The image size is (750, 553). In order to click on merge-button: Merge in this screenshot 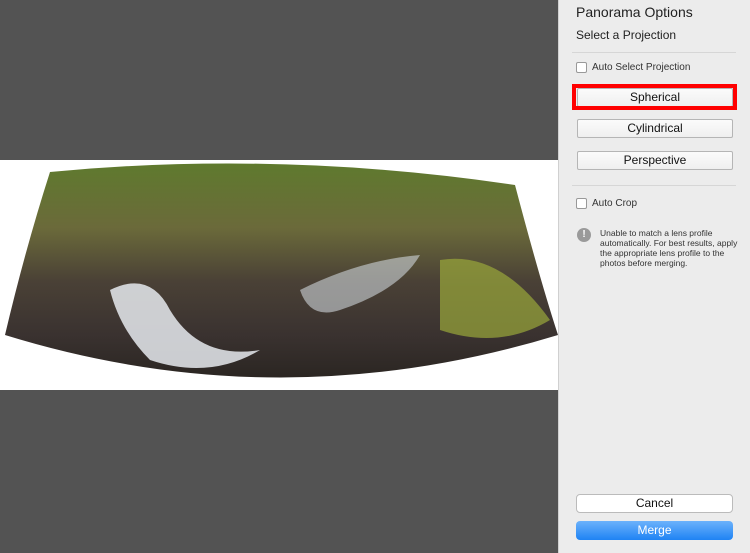, I will do `click(654, 530)`.